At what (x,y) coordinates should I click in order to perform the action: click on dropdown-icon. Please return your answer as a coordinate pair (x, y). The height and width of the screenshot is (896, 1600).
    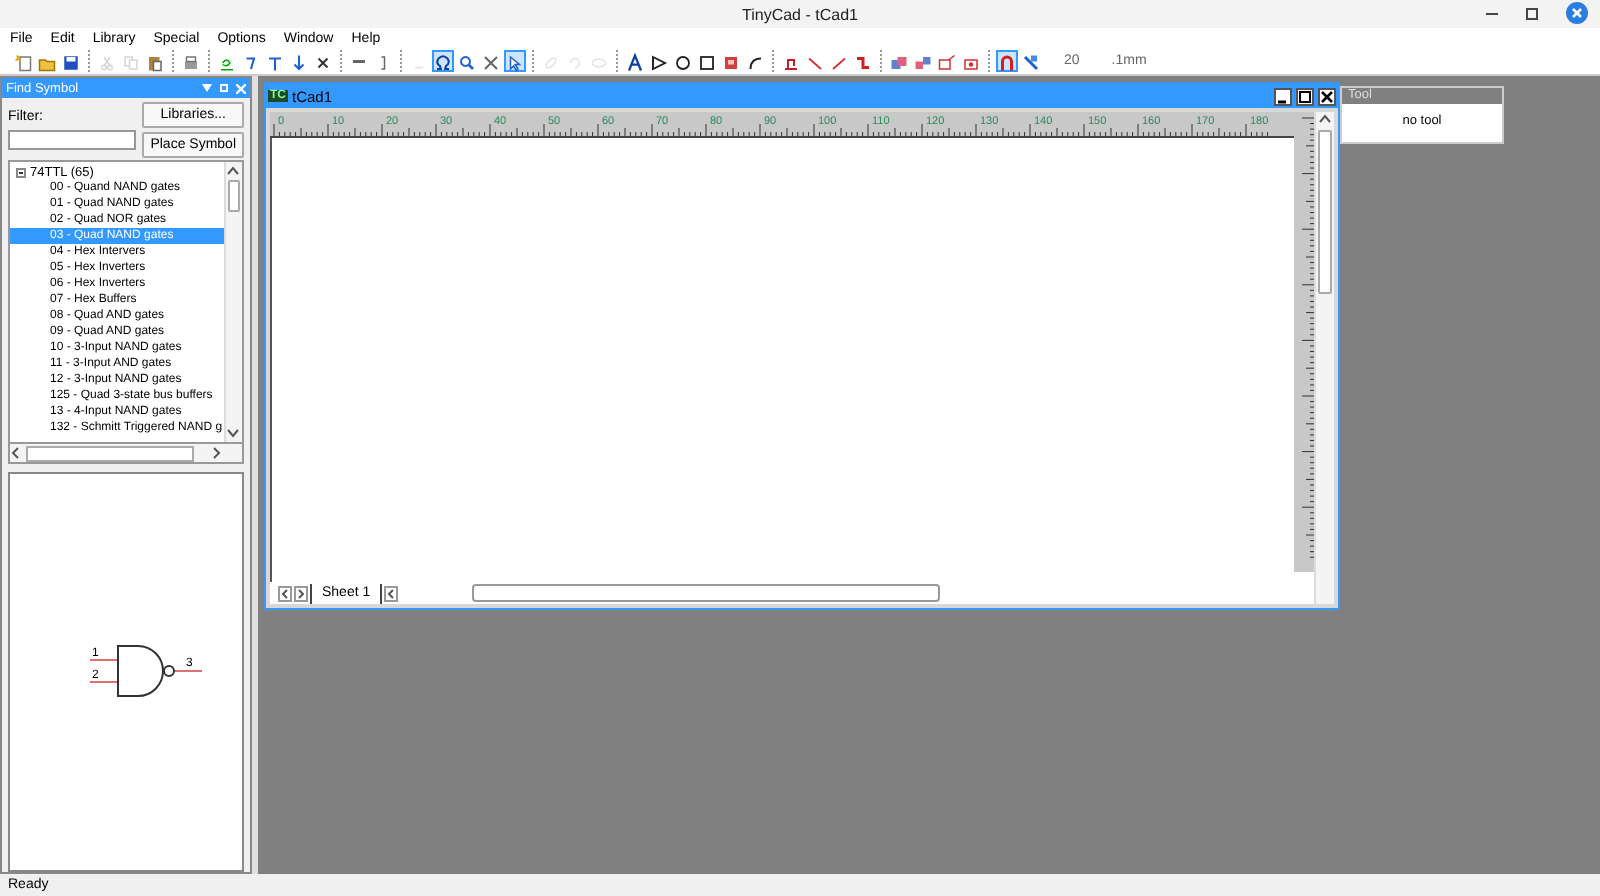
    Looking at the image, I should click on (207, 87).